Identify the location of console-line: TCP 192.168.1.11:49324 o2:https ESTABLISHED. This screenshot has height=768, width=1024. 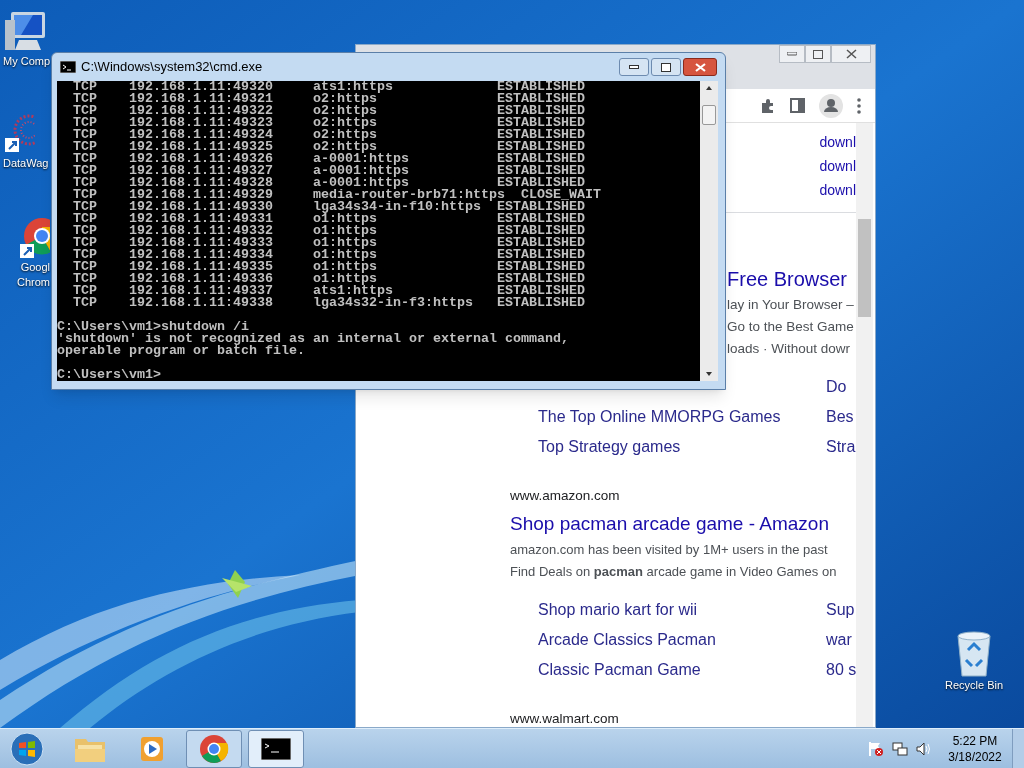
(329, 135).